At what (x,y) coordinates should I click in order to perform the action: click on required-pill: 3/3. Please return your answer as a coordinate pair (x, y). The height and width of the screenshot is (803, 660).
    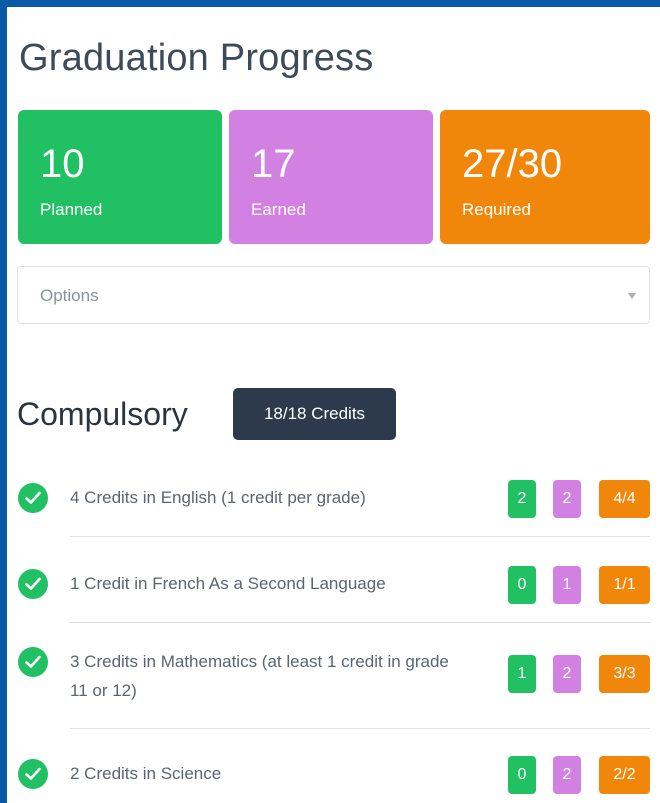
    Looking at the image, I should click on (624, 674).